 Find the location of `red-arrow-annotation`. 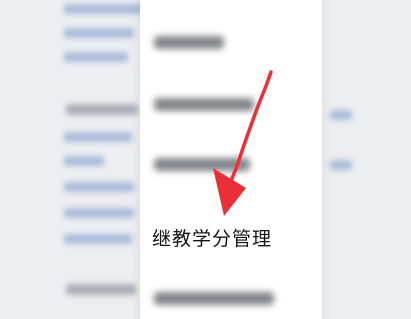

red-arrow-annotation is located at coordinates (243, 143).